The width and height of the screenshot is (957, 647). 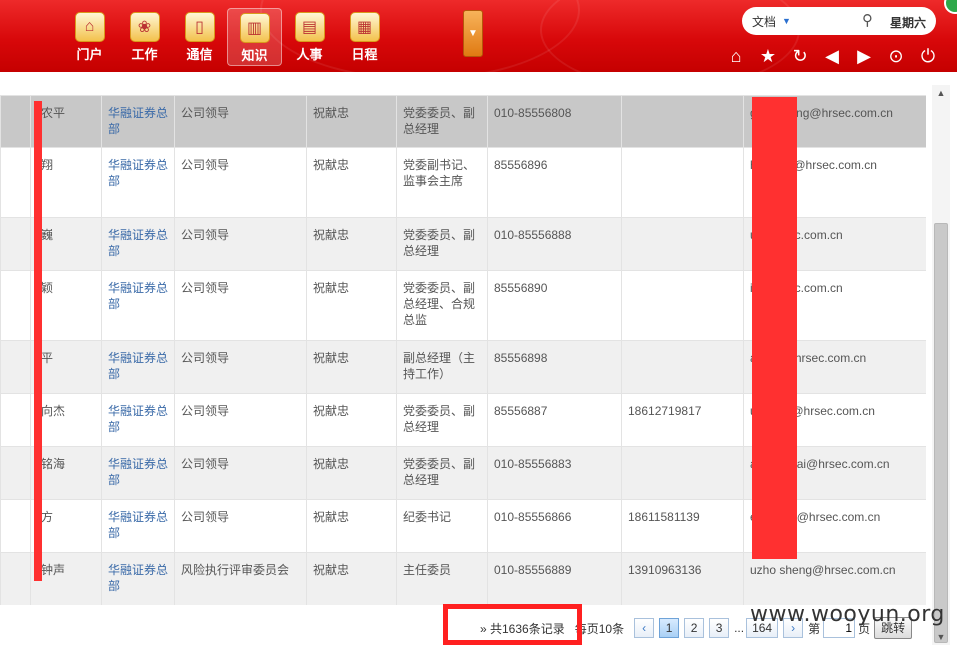 What do you see at coordinates (669, 628) in the screenshot?
I see `page-button-1: 1` at bounding box center [669, 628].